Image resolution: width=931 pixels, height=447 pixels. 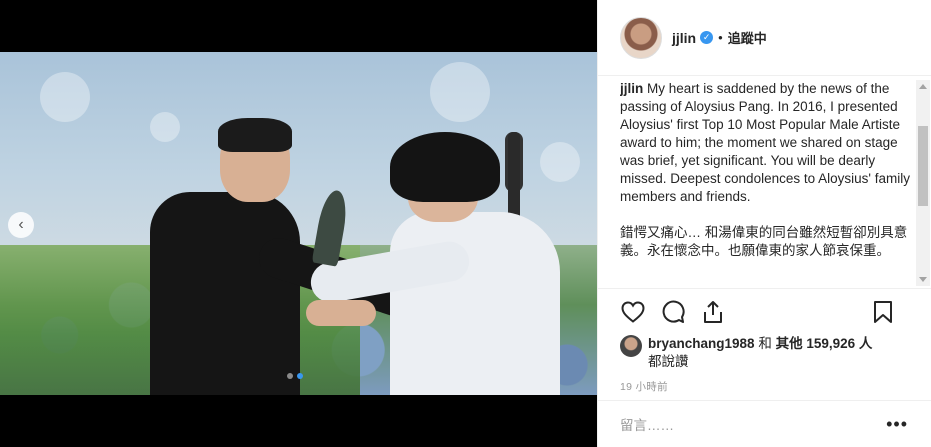 What do you see at coordinates (668, 361) in the screenshot?
I see `likes-suffix: 都說讚` at bounding box center [668, 361].